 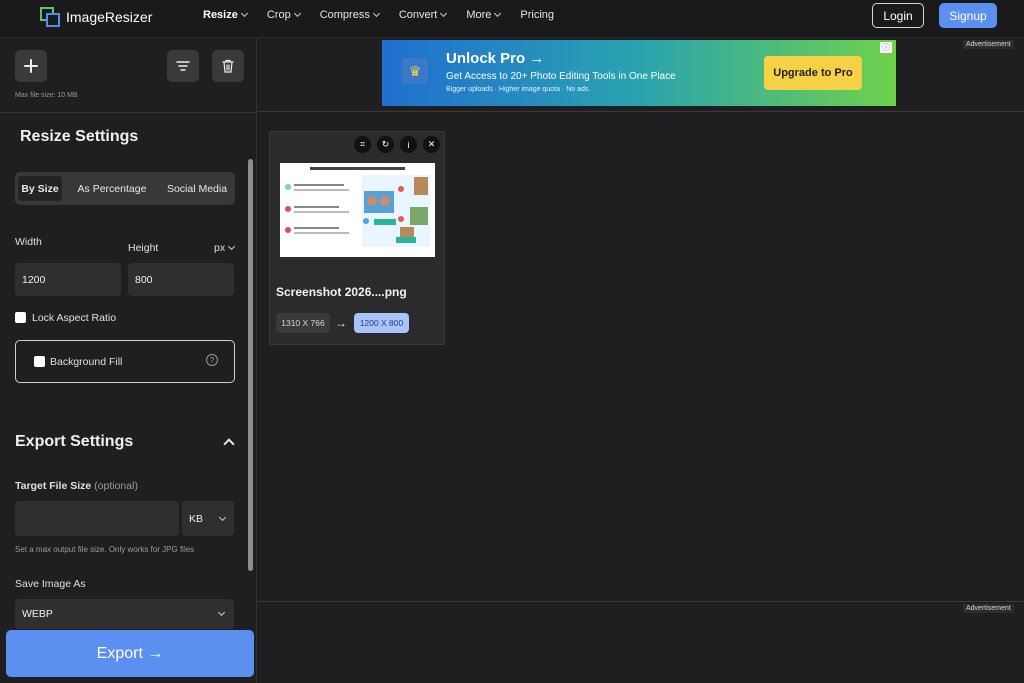 I want to click on app-logo: ImageResizer, so click(x=96, y=17).